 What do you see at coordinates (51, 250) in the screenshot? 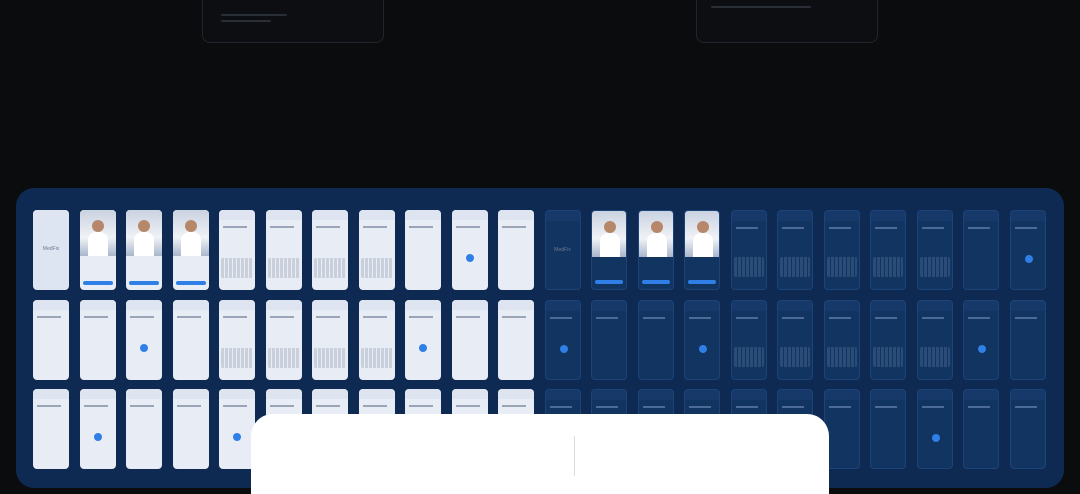
I see `screen-thumbnail: MedFix` at bounding box center [51, 250].